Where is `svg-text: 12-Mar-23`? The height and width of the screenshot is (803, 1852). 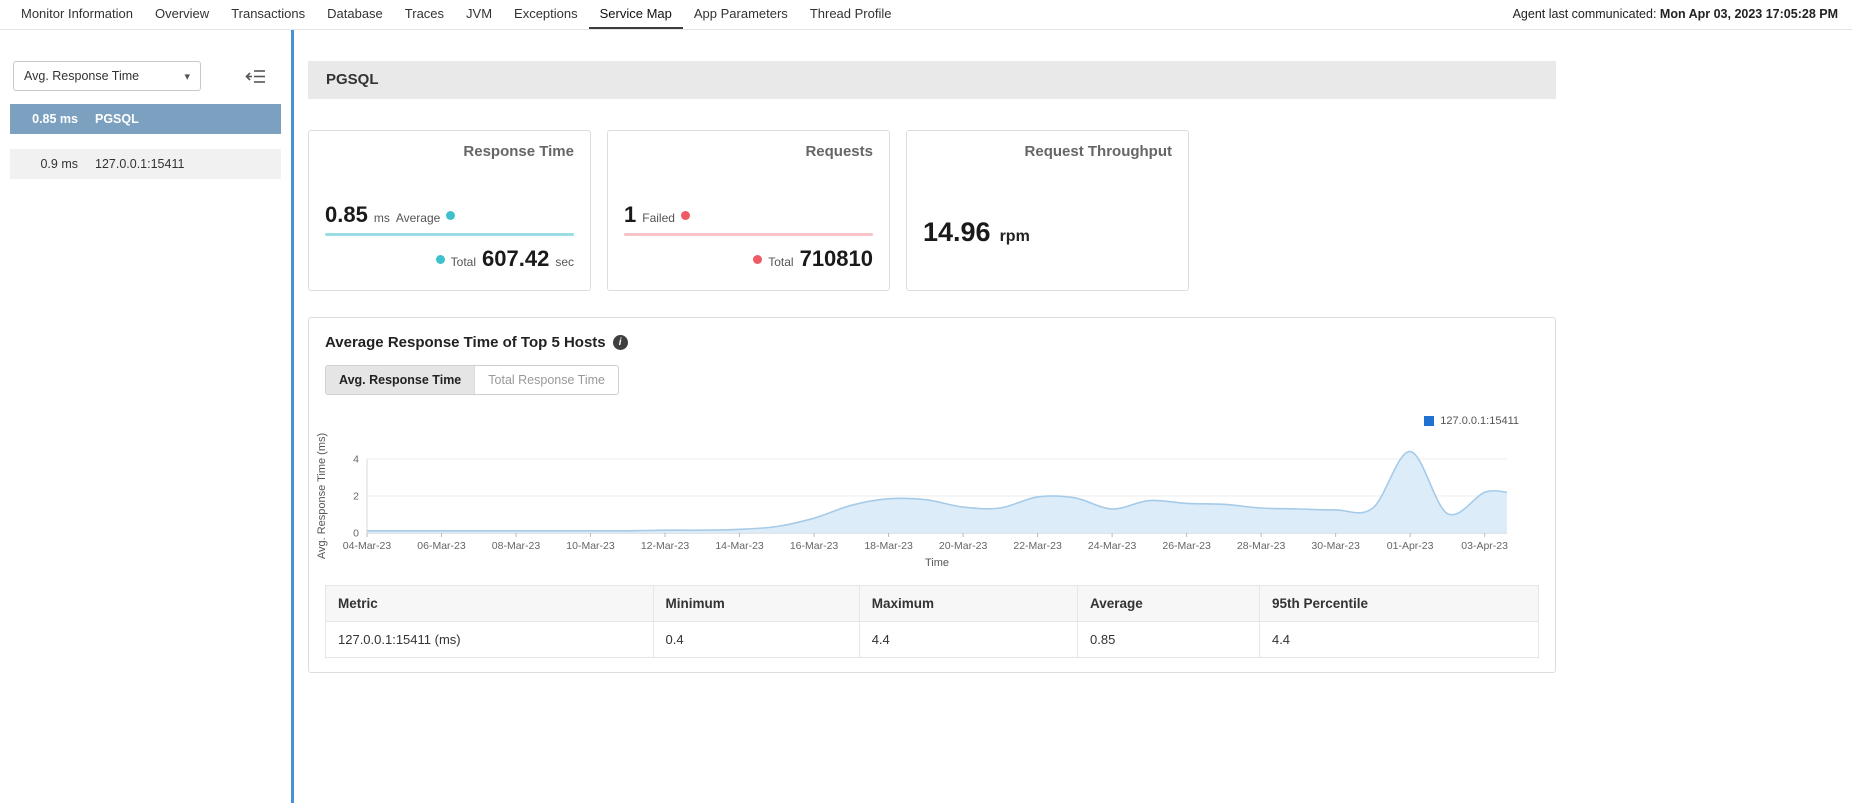
svg-text: 12-Mar-23 is located at coordinates (665, 546).